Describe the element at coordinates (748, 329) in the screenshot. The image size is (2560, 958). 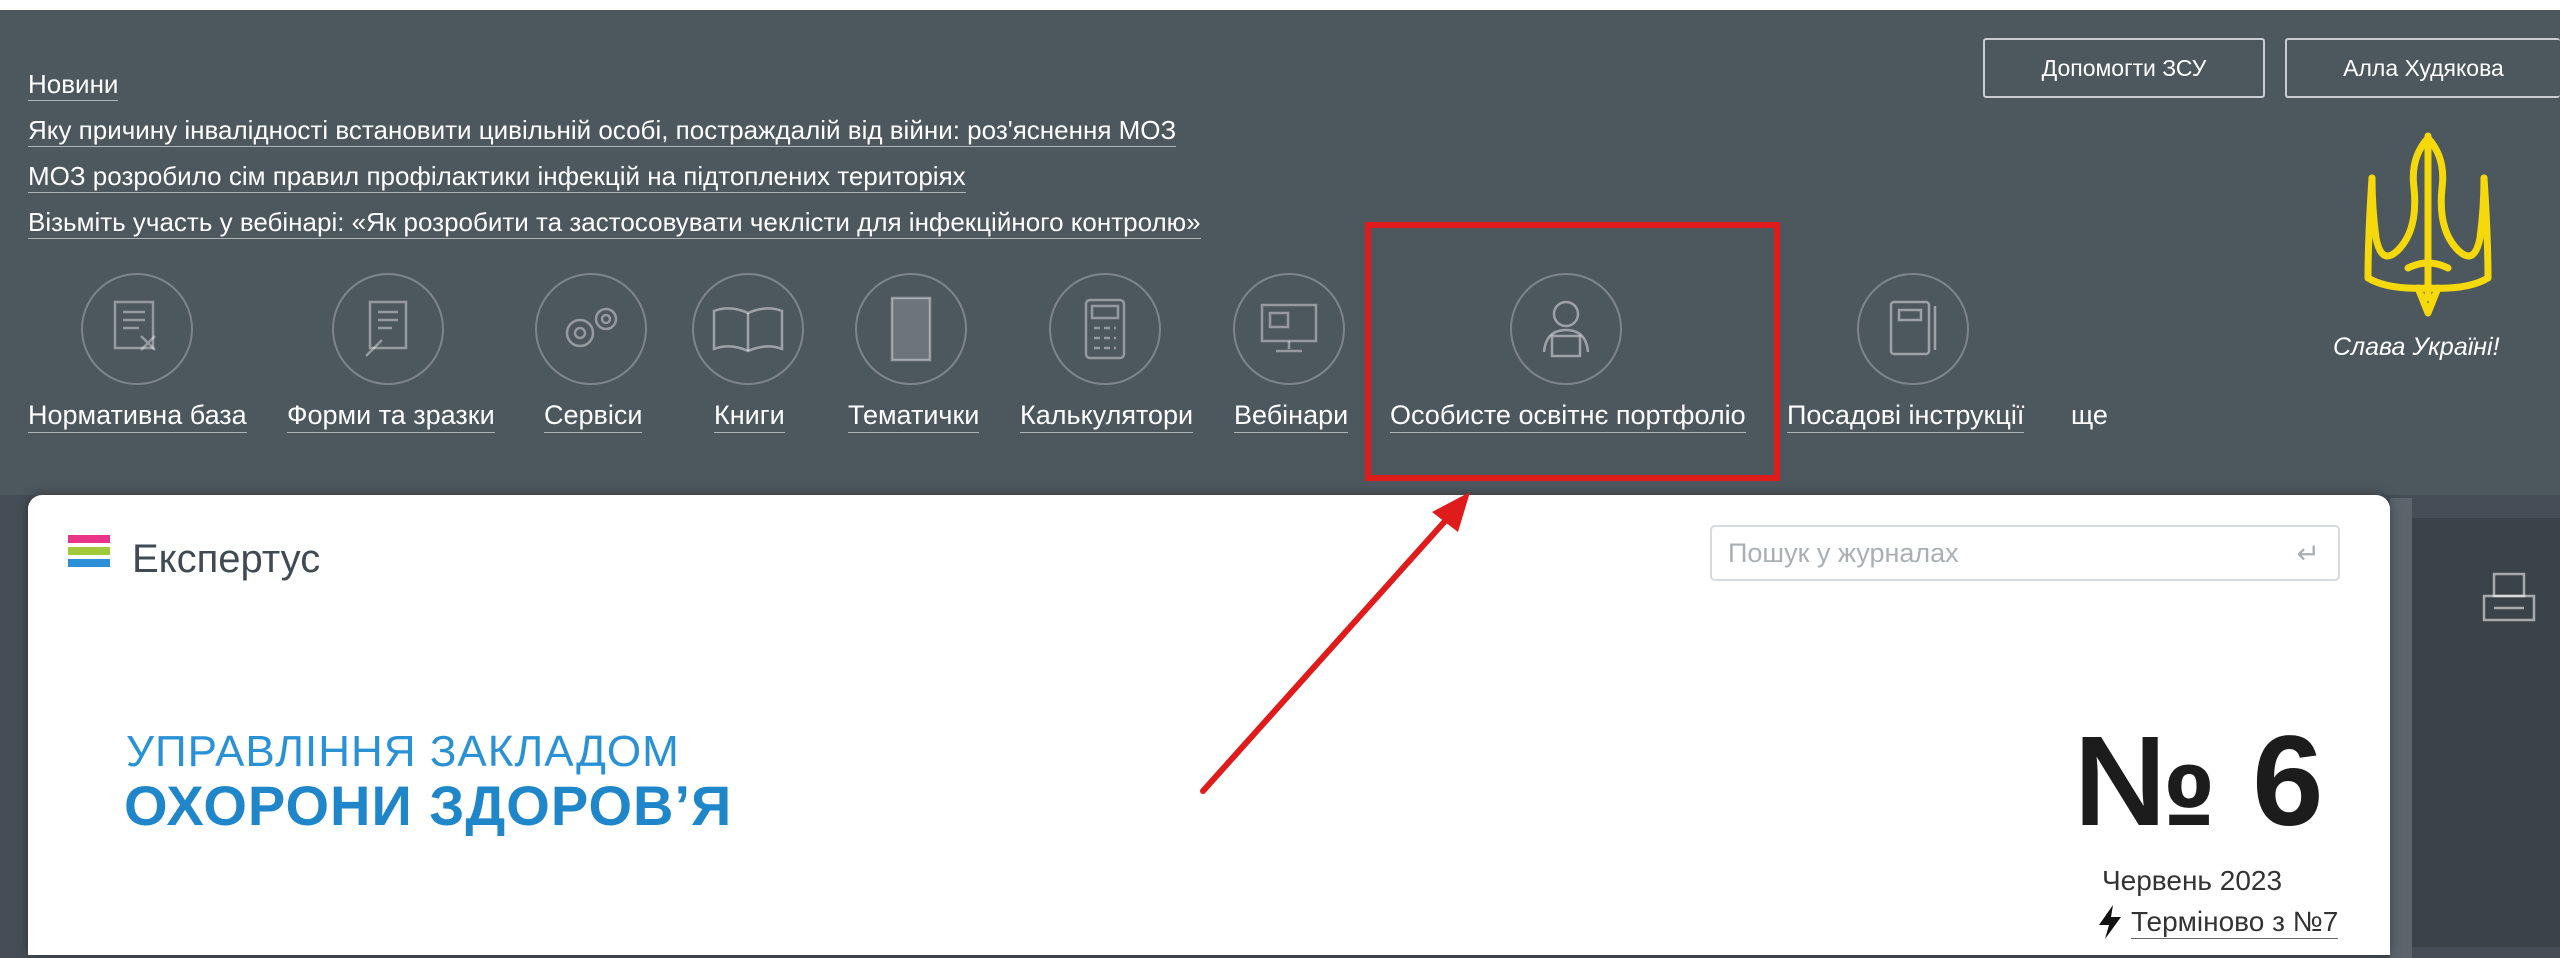
I see `book-icon` at that location.